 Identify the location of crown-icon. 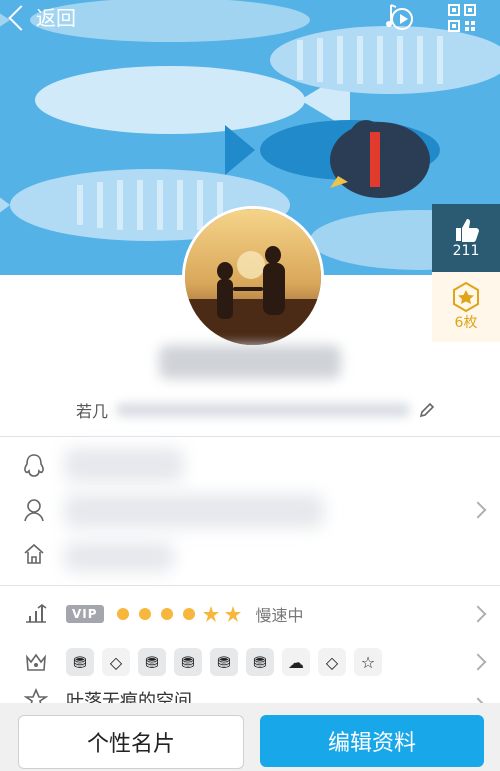
(36, 662).